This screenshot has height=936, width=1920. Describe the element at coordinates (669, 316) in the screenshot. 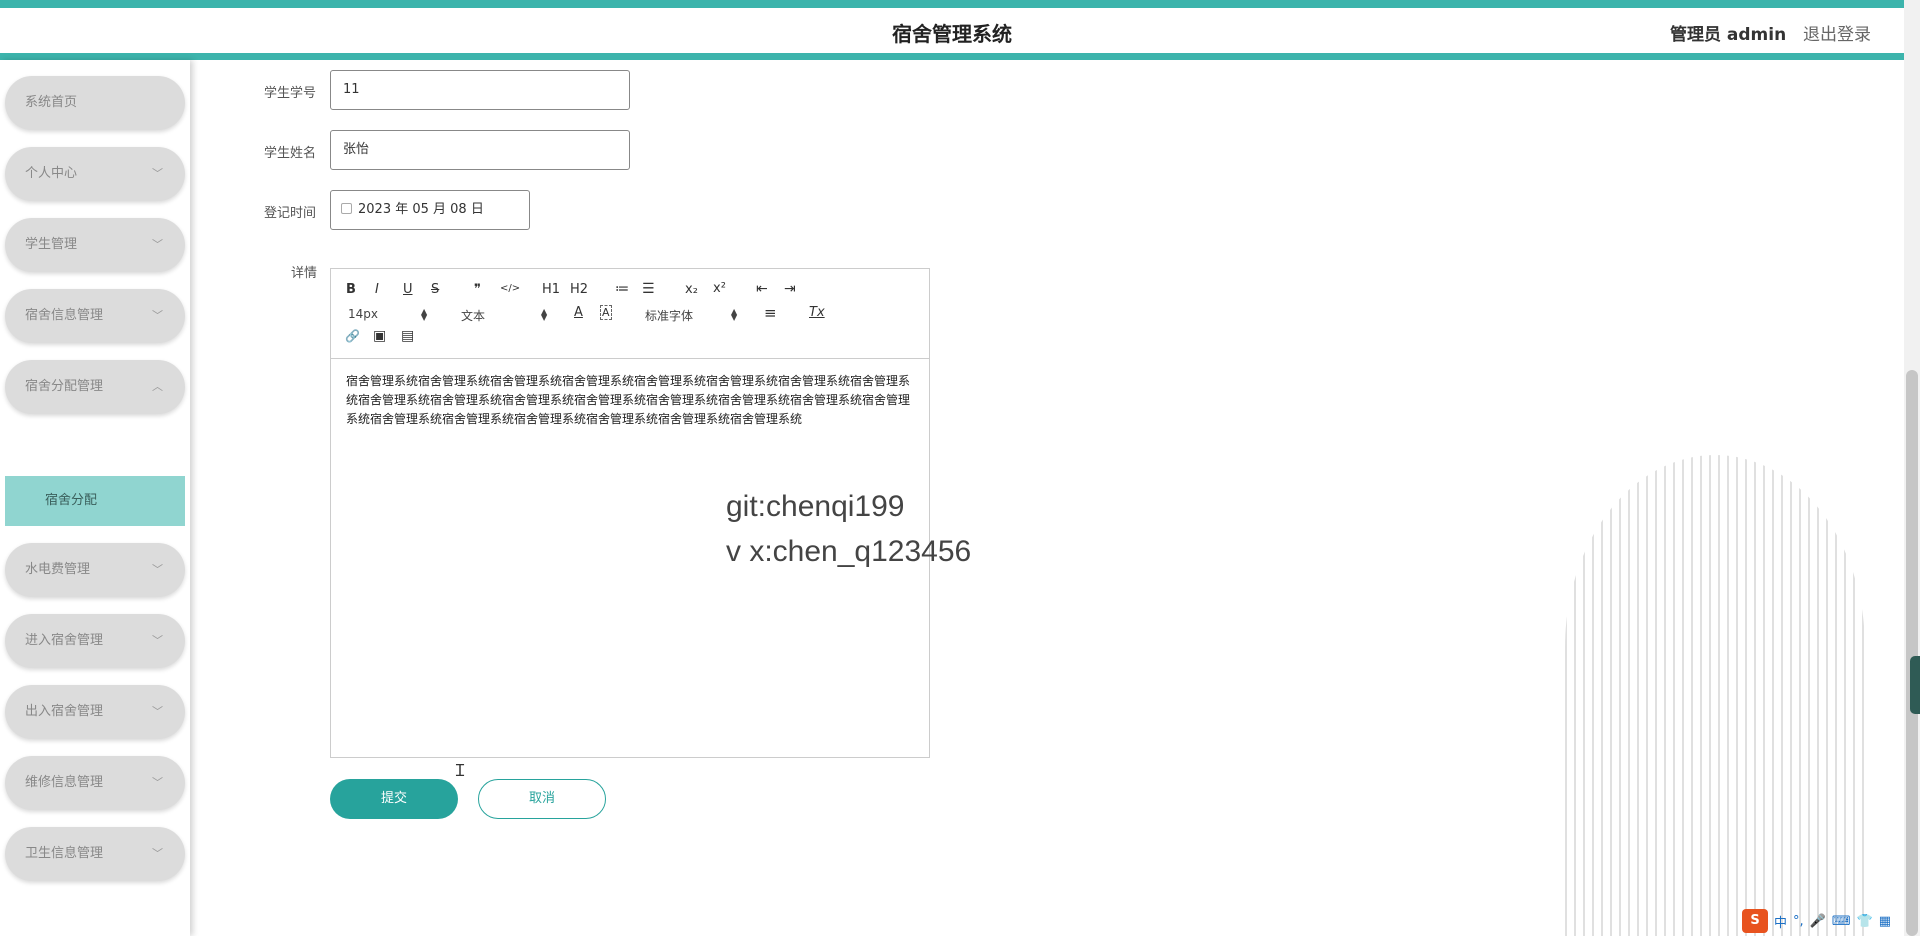

I see `font-family-value: 标准字体` at that location.